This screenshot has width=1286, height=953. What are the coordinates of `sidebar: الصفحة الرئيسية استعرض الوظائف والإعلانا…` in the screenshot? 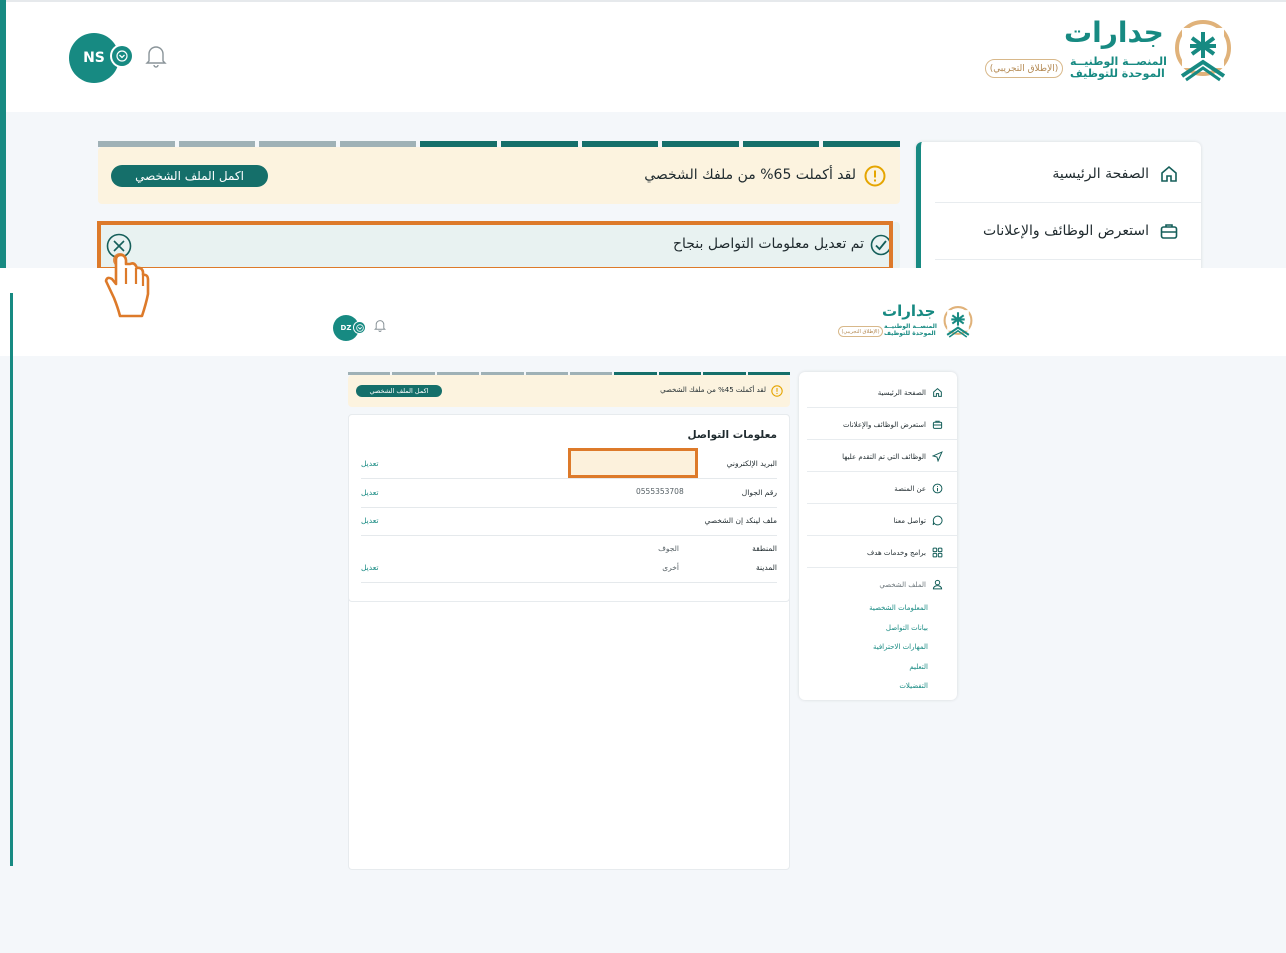 It's located at (878, 536).